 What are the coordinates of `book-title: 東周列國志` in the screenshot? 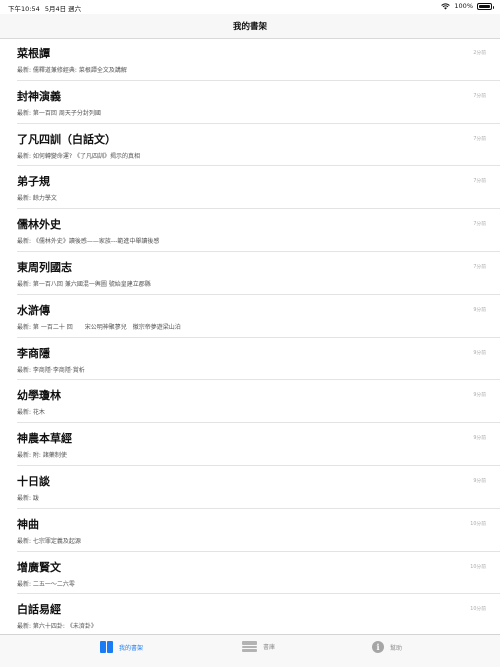 It's located at (44, 267).